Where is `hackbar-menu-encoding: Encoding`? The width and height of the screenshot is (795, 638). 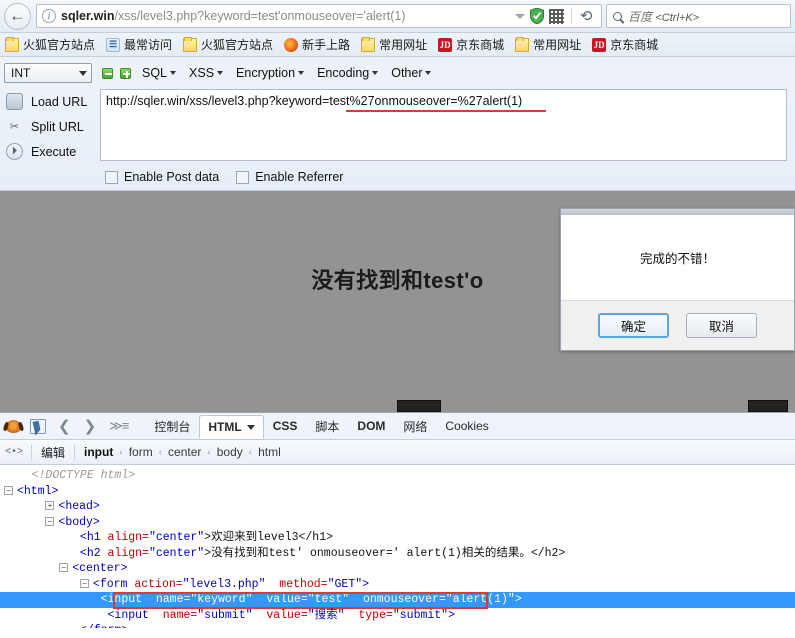 hackbar-menu-encoding: Encoding is located at coordinates (348, 73).